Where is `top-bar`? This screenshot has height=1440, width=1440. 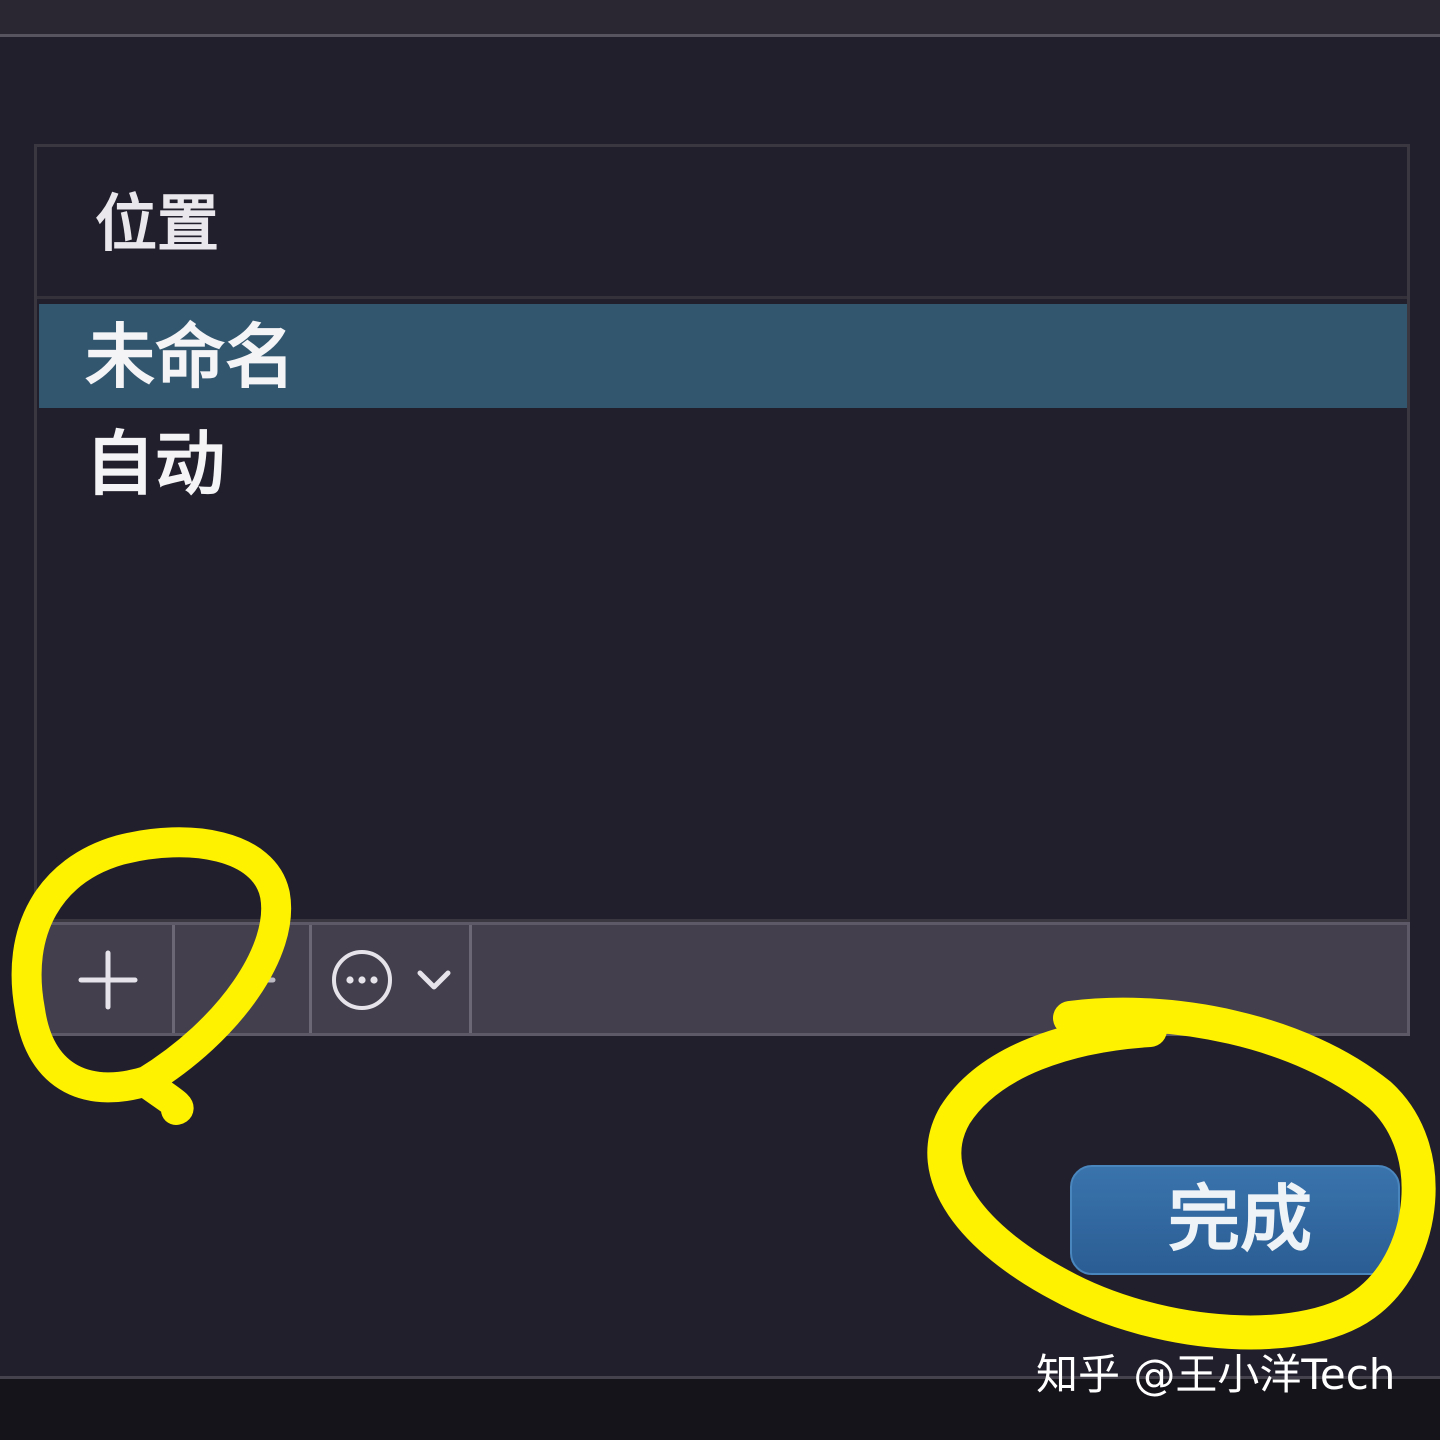 top-bar is located at coordinates (720, 18).